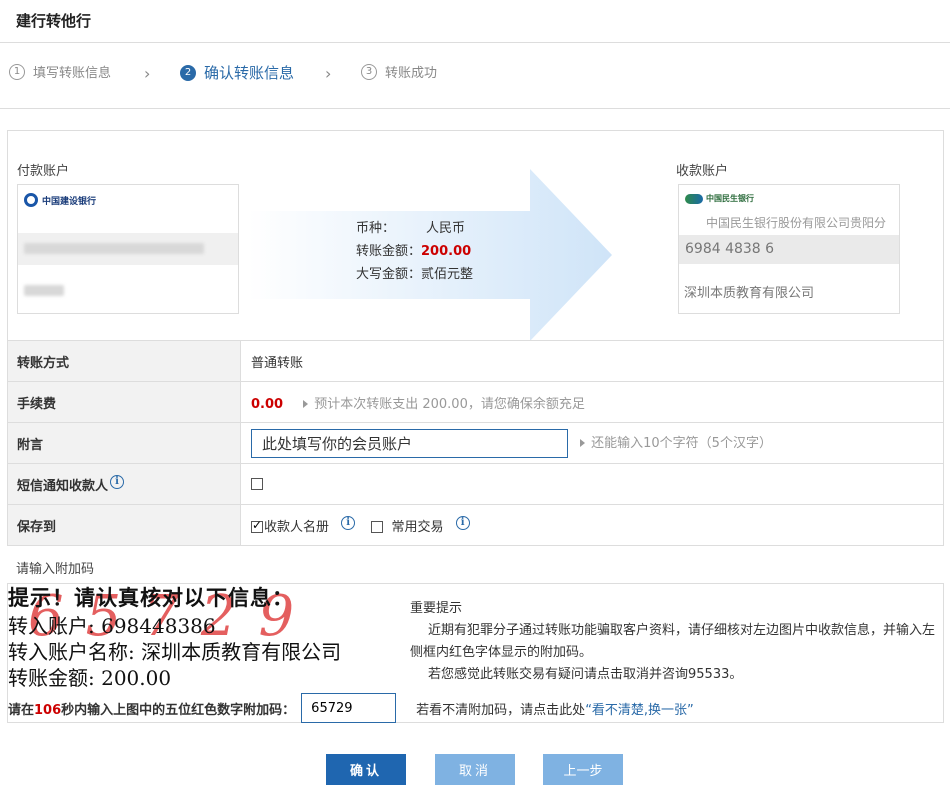  I want to click on amount-info: 币种： 人民币 转账金额：200.00 大写金额：贰佰元整, so click(414, 251).